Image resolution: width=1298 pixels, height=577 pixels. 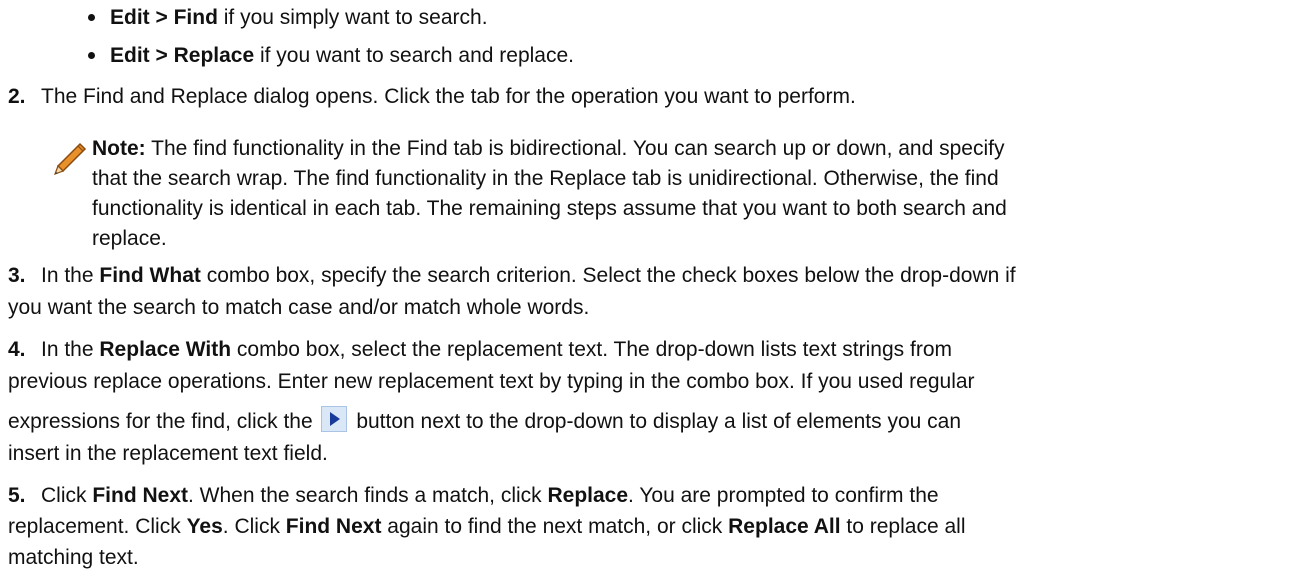 I want to click on step-number: 5., so click(x=17, y=495).